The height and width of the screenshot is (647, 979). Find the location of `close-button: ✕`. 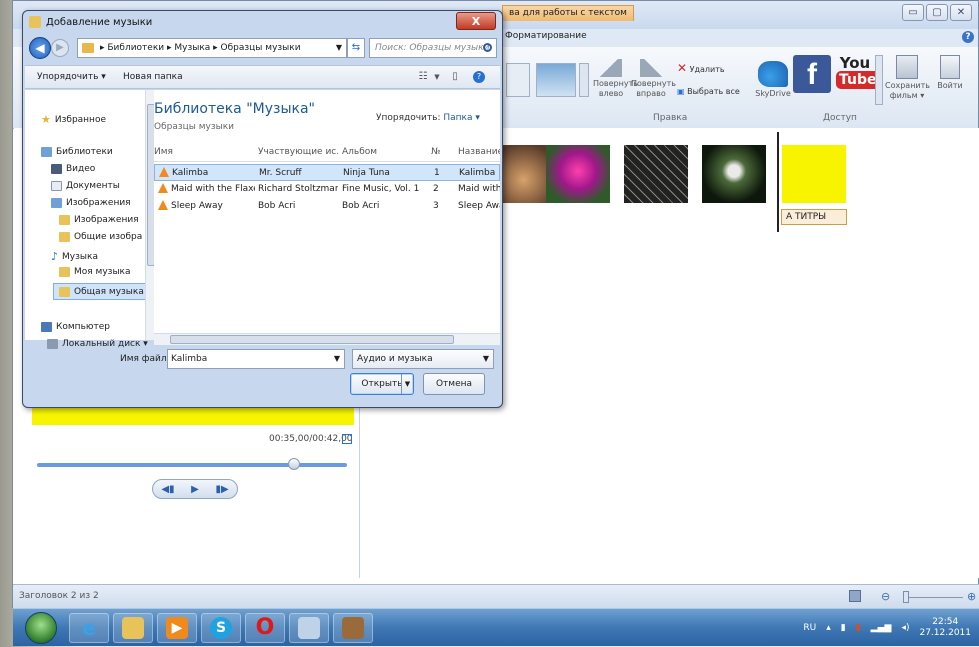

close-button: ✕ is located at coordinates (961, 12).